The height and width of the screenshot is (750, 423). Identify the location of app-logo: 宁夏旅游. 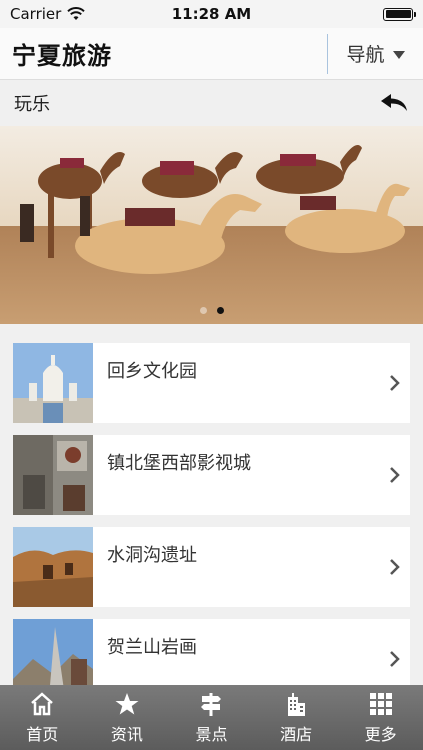
(62, 55).